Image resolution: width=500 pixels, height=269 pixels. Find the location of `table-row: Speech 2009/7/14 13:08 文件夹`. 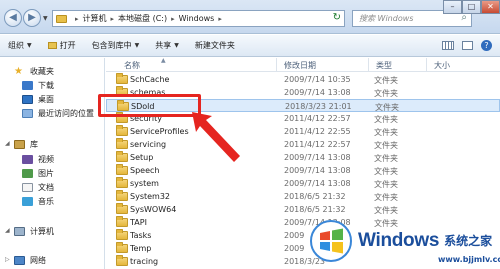

table-row: Speech 2009/7/14 13:08 文件夹 is located at coordinates (303, 170).